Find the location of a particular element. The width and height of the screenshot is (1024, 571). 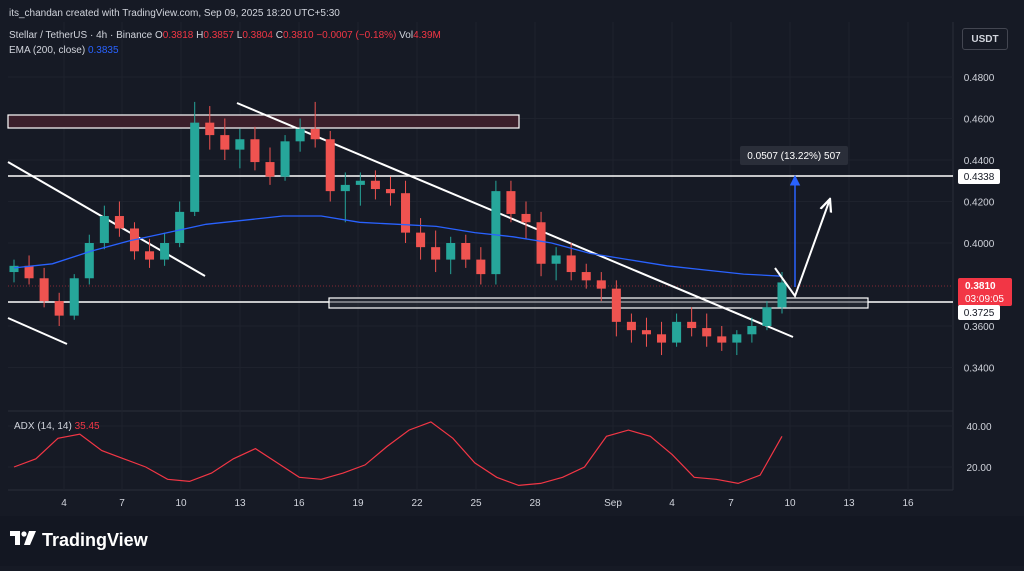

close-value: 0.3810 is located at coordinates (298, 35).